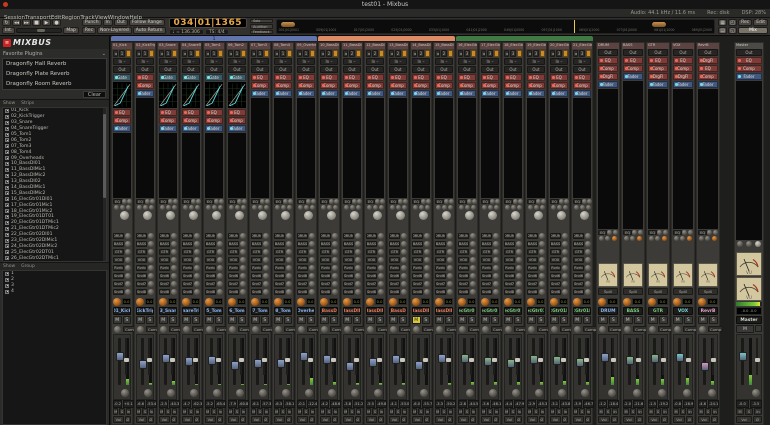  What do you see at coordinates (348, 284) in the screenshot?
I see `send-assign-button: Snd7` at bounding box center [348, 284].